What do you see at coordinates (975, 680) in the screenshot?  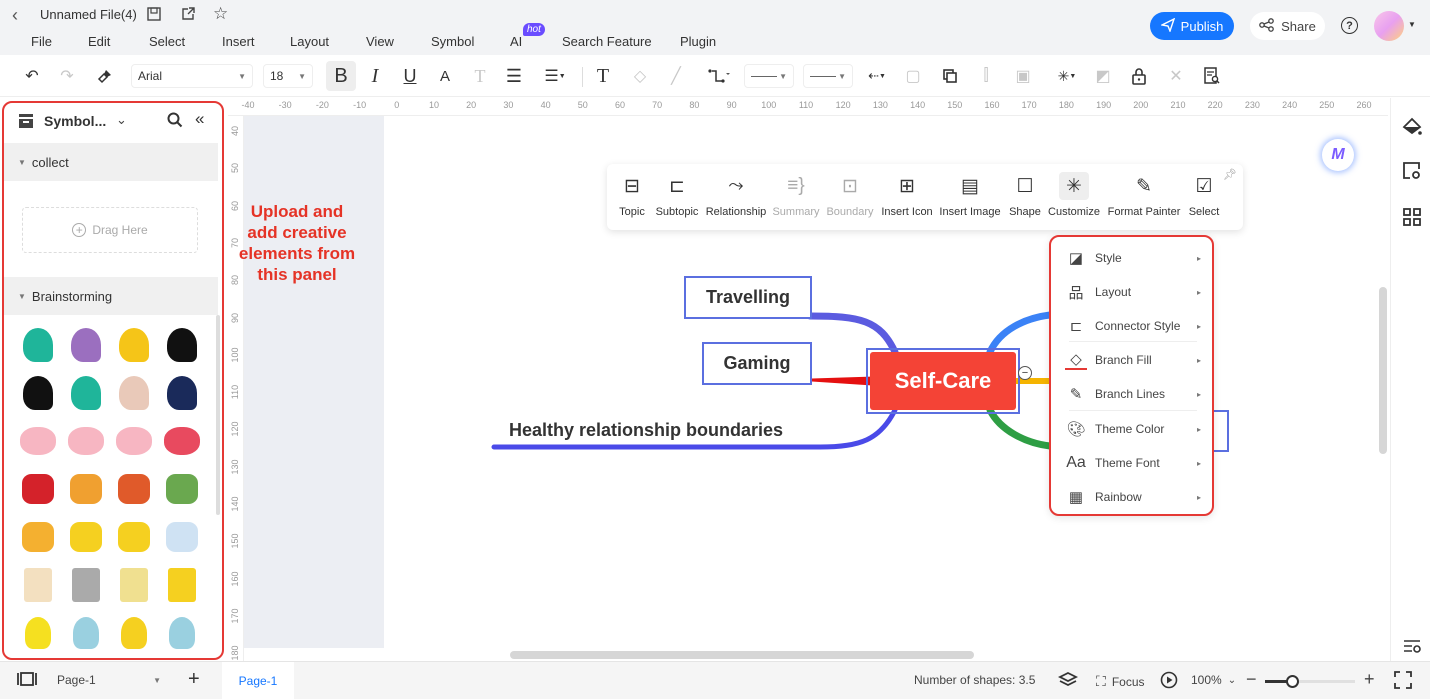 I see `shape-count: Number of shapes: 3.5` at bounding box center [975, 680].